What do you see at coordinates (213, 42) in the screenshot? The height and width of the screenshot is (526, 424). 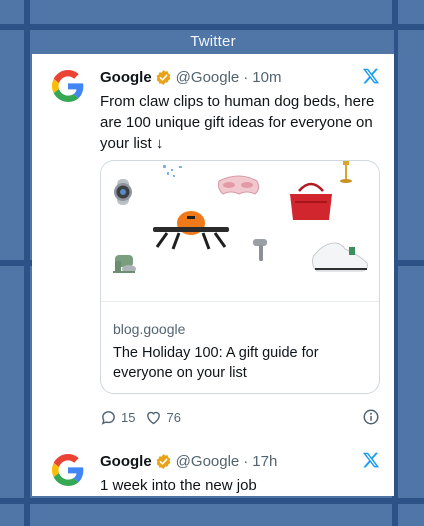 I see `widget-title: Twitter` at bounding box center [213, 42].